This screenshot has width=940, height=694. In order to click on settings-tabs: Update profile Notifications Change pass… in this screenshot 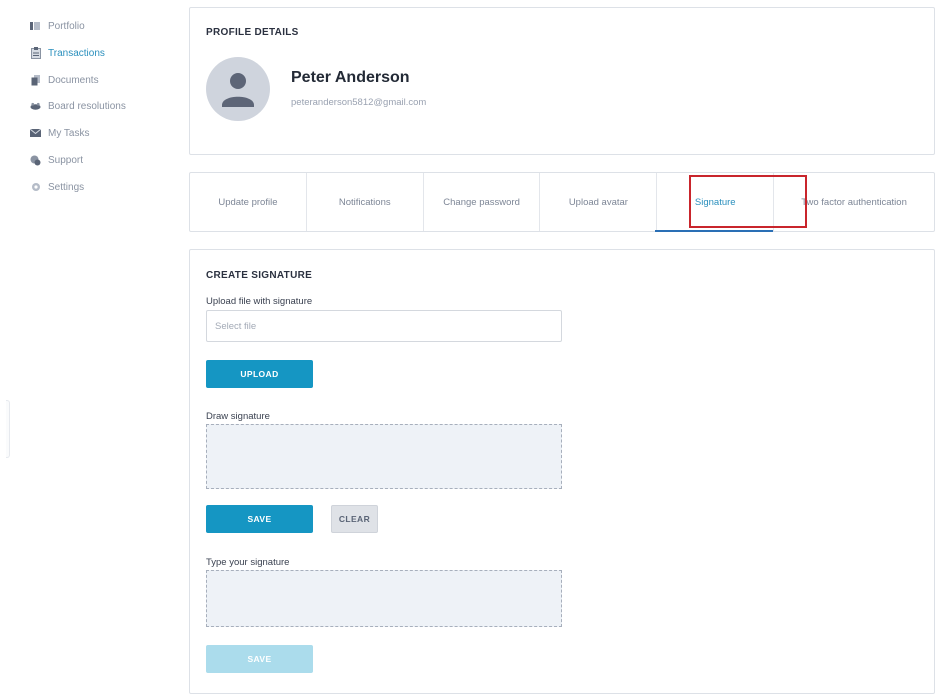, I will do `click(562, 202)`.